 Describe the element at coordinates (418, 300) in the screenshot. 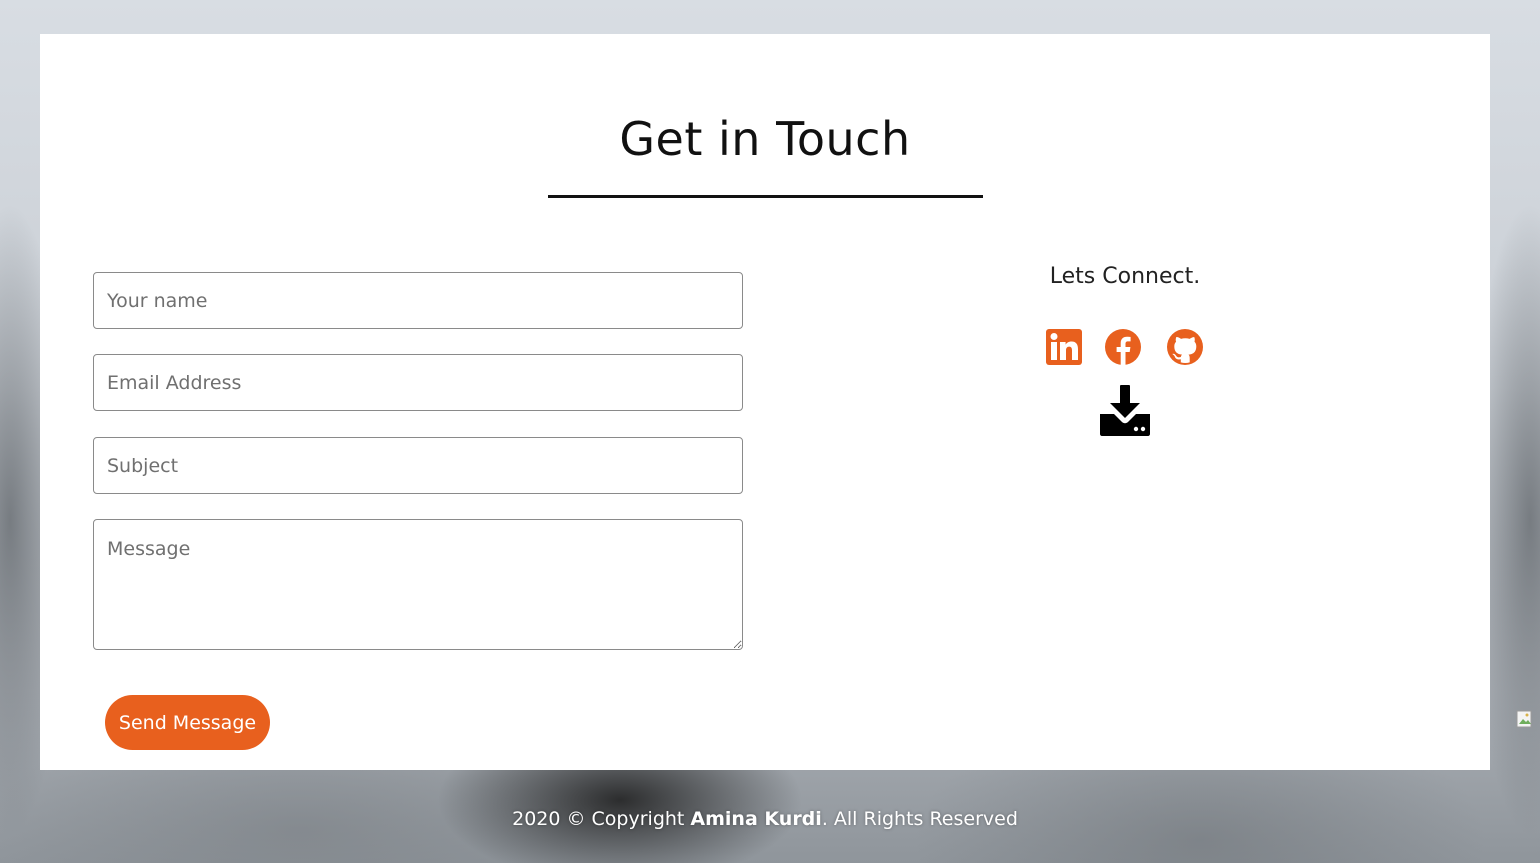

I see `name-input` at that location.